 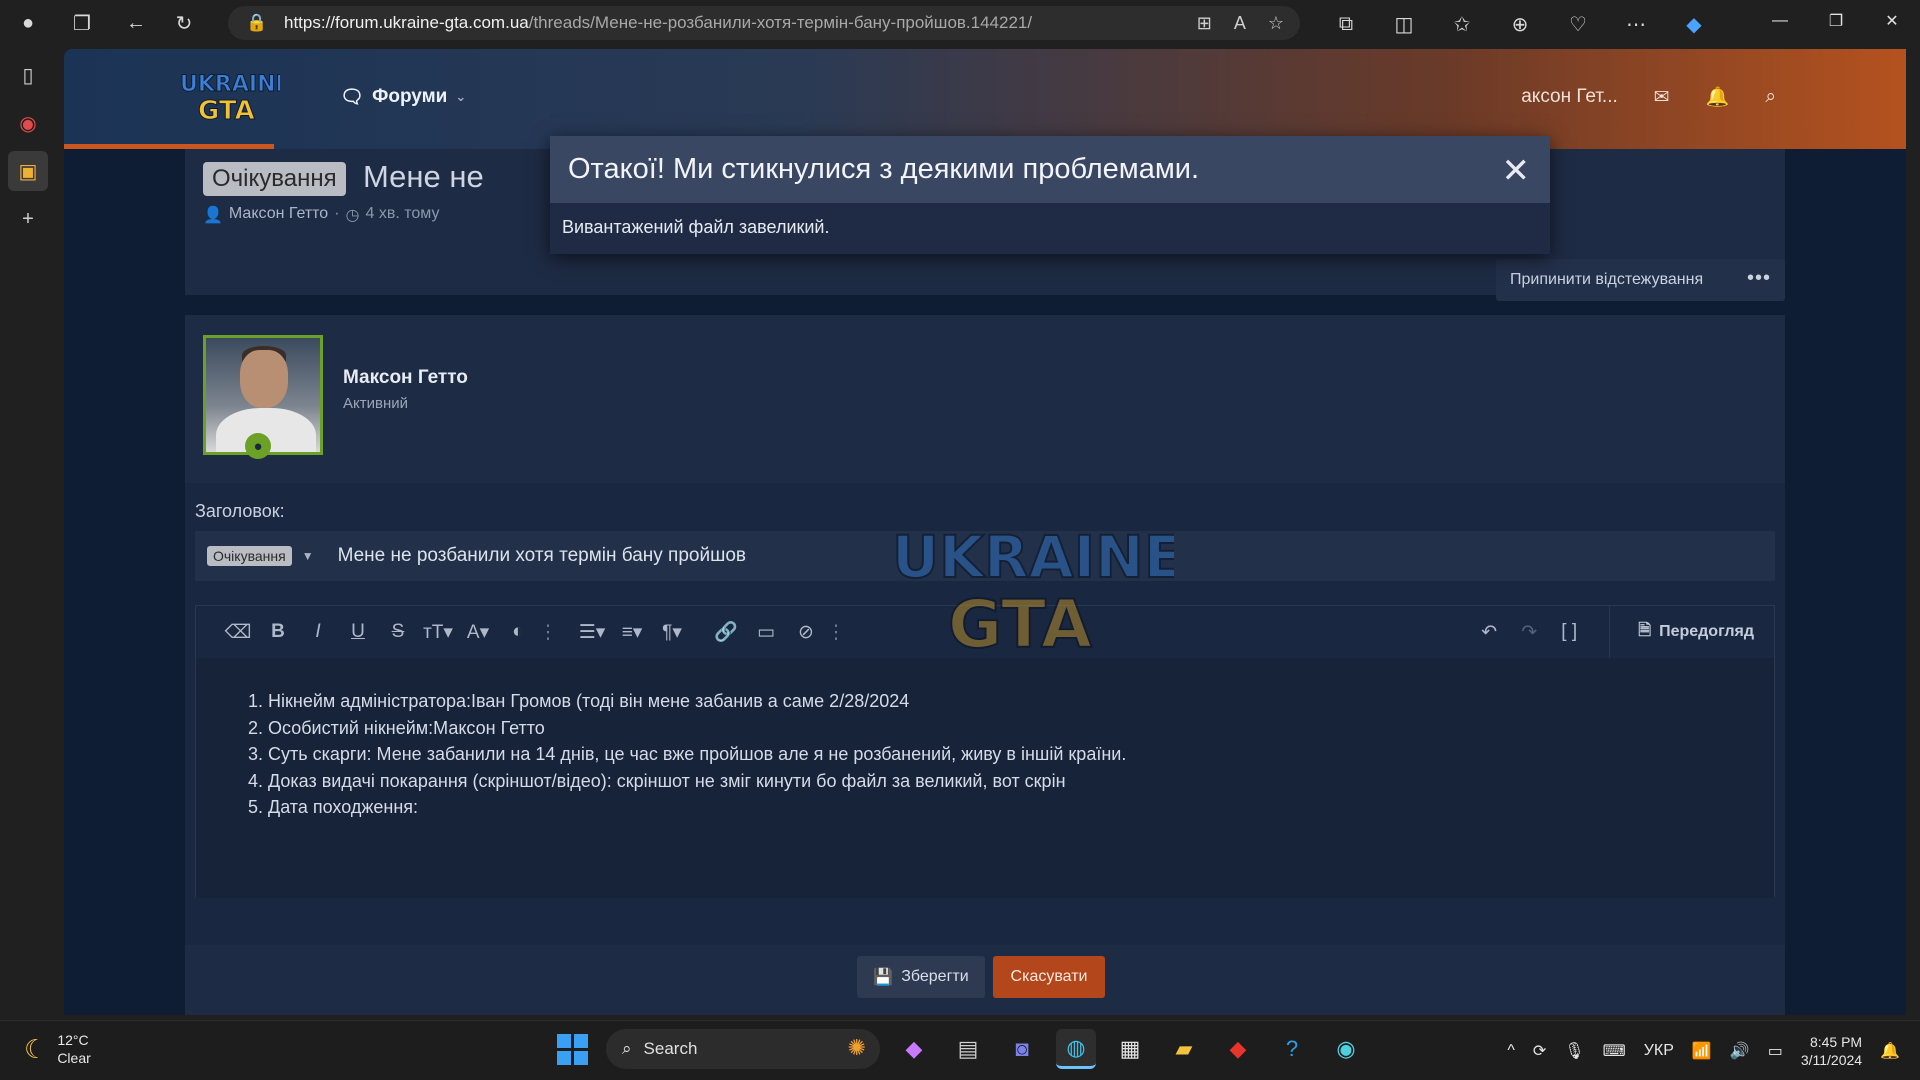 What do you see at coordinates (968, 1049) in the screenshot?
I see `task-view-icon: ▤` at bounding box center [968, 1049].